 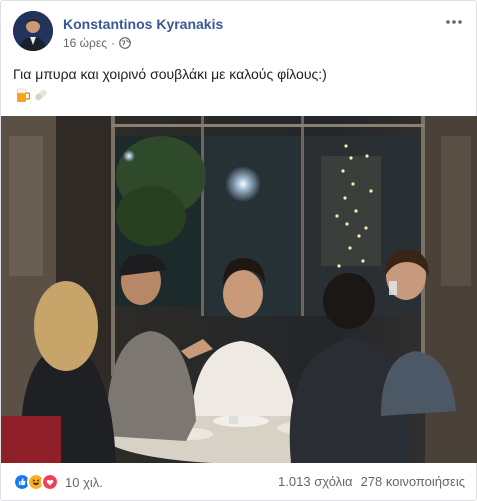 I want to click on post-header: Konstantinos Kyranakis 16 ώρες ·, so click(x=239, y=33).